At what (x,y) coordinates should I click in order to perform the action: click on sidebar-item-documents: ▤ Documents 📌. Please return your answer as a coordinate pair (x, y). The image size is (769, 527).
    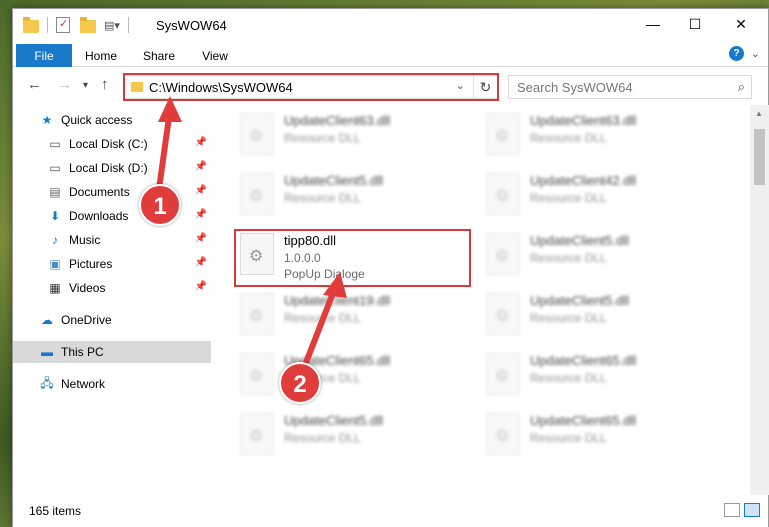
    Looking at the image, I should click on (112, 192).